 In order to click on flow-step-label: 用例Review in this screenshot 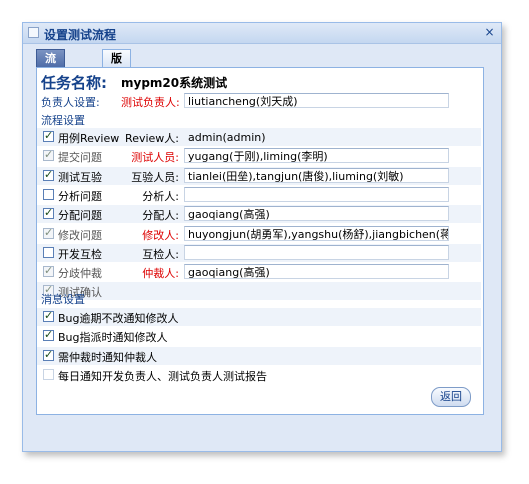, I will do `click(89, 138)`.